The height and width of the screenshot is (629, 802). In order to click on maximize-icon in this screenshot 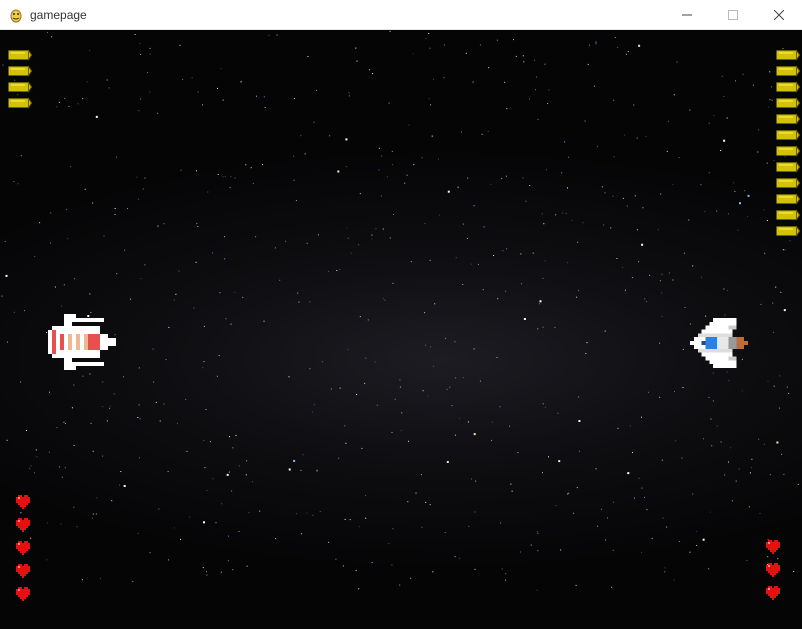, I will do `click(733, 14)`.